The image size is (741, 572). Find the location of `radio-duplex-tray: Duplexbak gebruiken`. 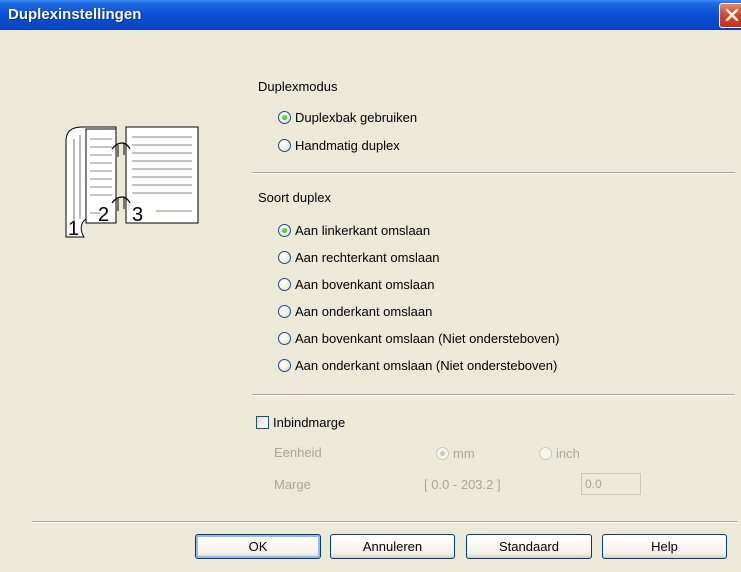

radio-duplex-tray: Duplexbak gebruiken is located at coordinates (347, 117).